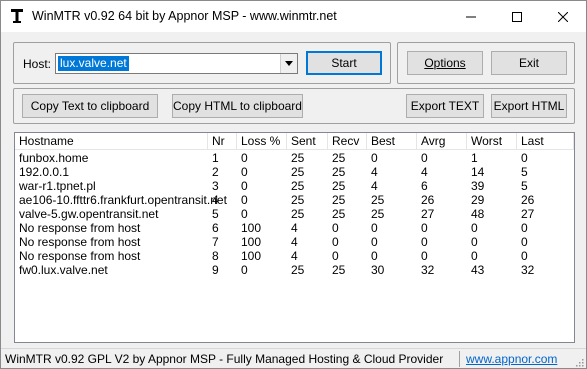 This screenshot has height=369, width=587. Describe the element at coordinates (478, 172) in the screenshot. I see `cell-worst: 14` at that location.